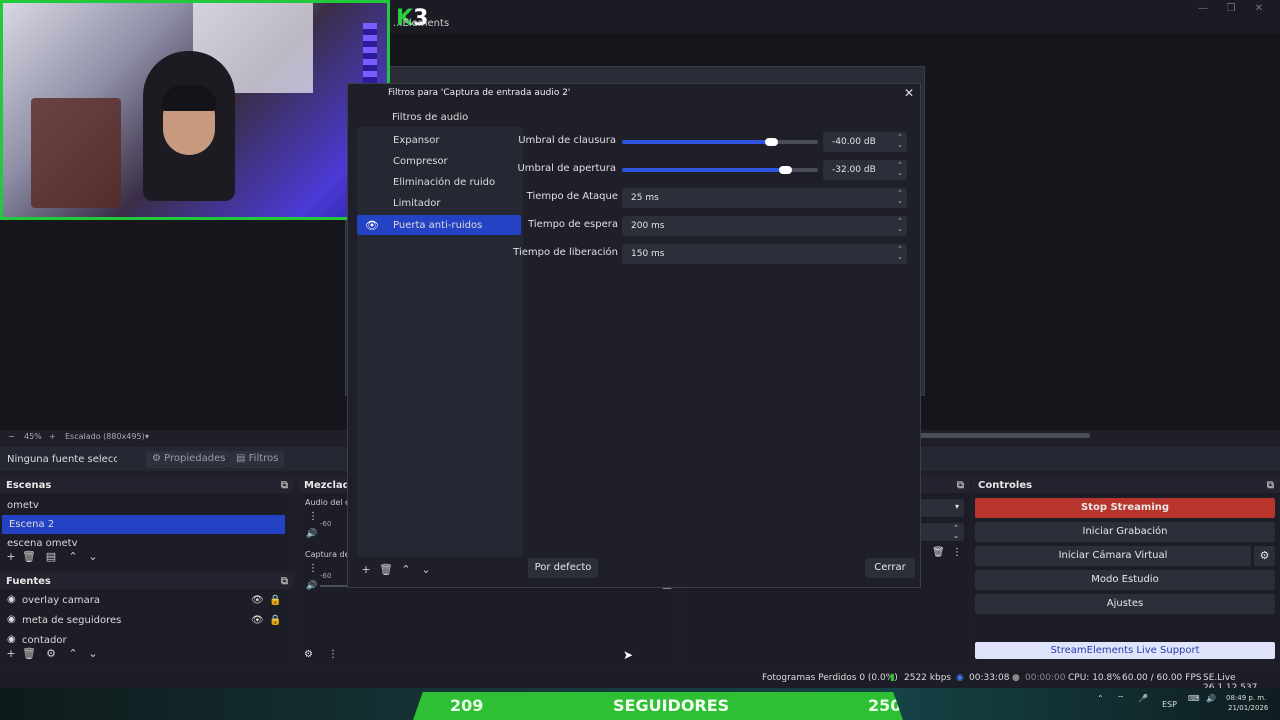  Describe the element at coordinates (147, 436) in the screenshot. I see `chevron-down-icon: ▾` at that location.